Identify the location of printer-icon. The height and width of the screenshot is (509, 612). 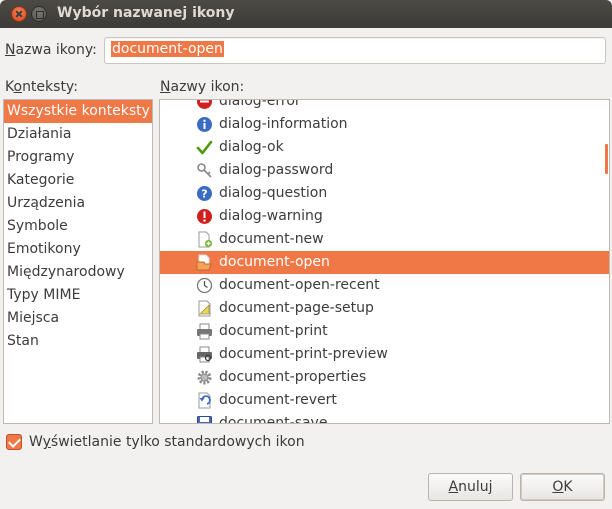
(204, 331).